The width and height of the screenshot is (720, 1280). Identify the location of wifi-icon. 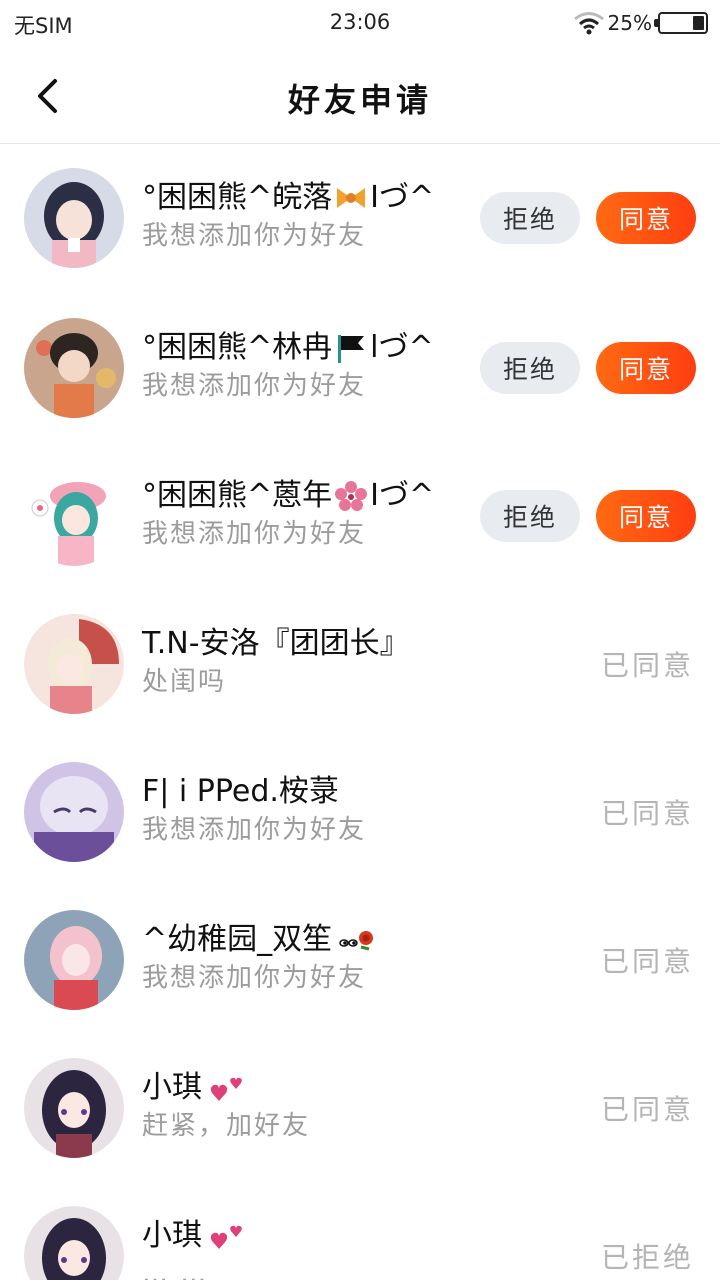
(588, 23).